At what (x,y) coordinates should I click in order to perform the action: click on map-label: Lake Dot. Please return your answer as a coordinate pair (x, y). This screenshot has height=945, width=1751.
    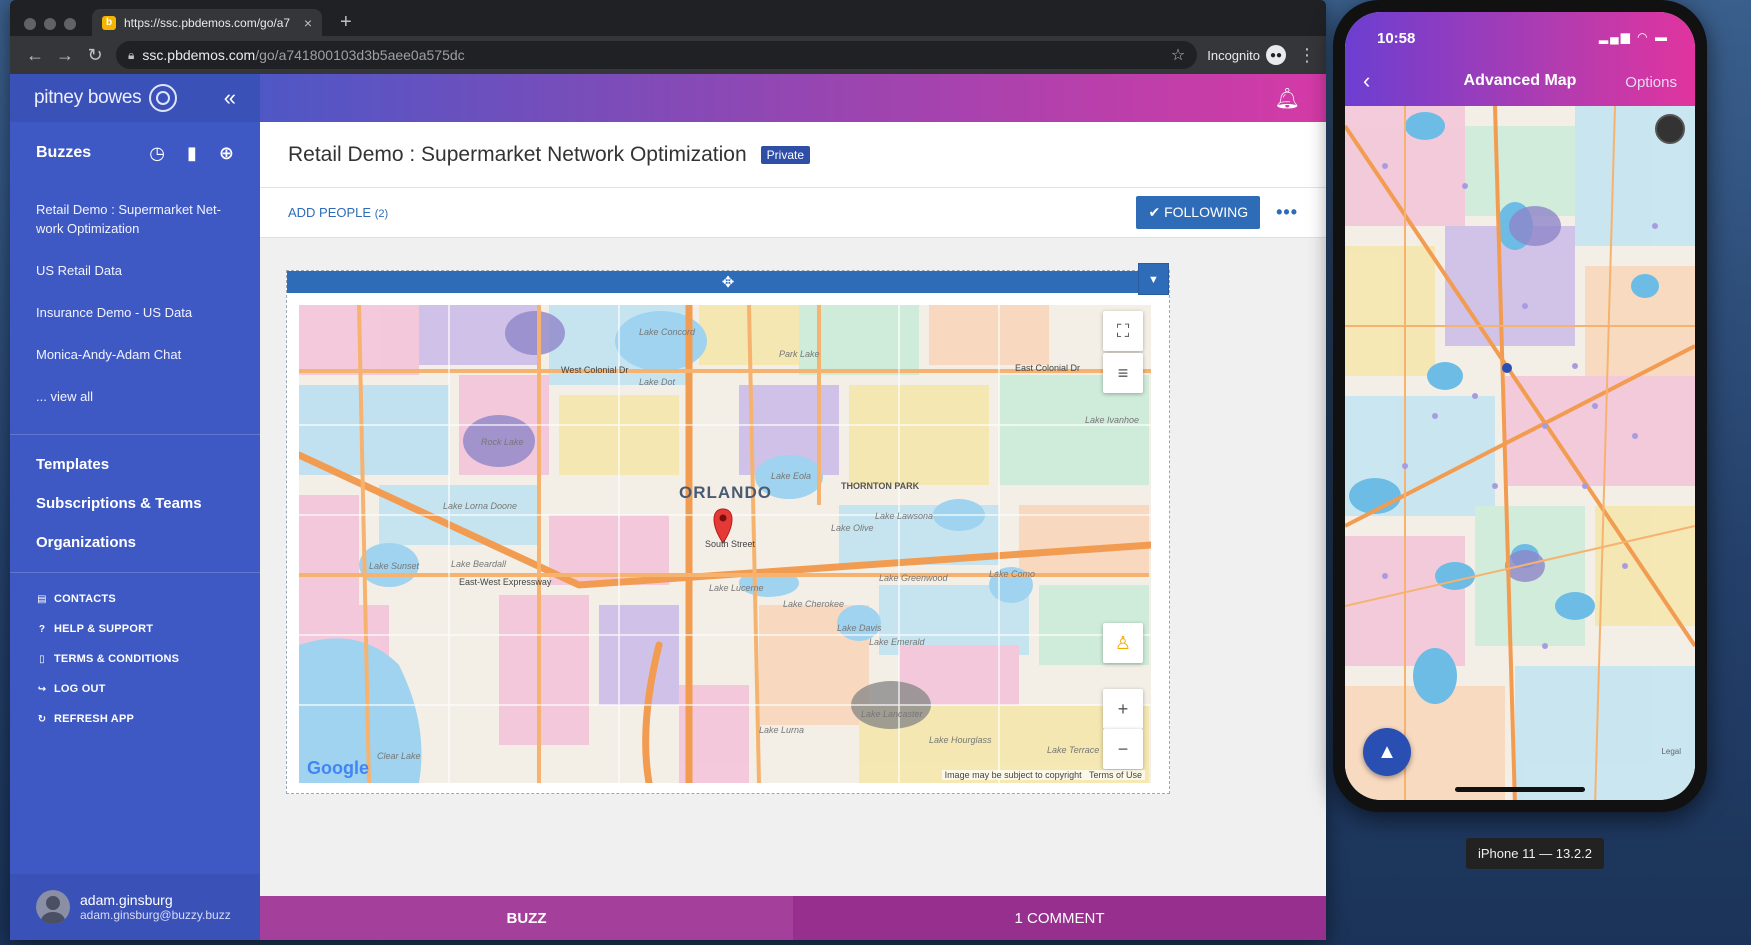
    Looking at the image, I should click on (657, 382).